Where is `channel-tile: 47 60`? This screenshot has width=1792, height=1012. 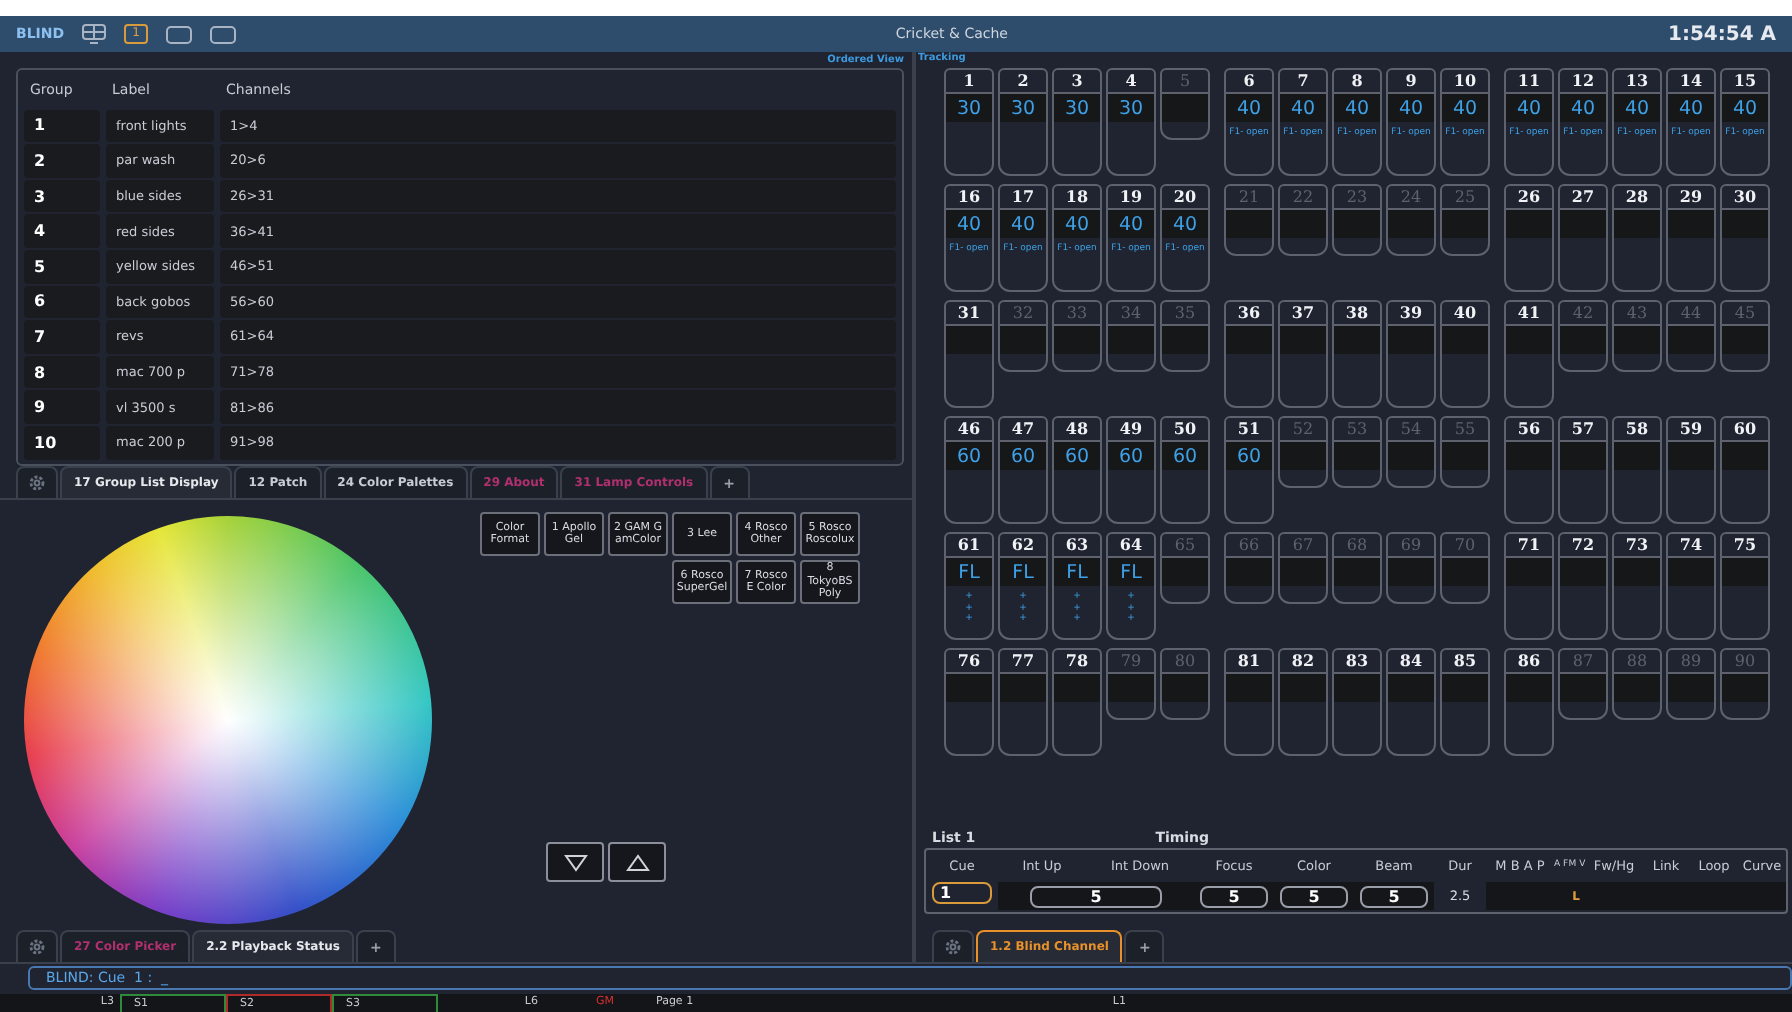 channel-tile: 47 60 is located at coordinates (1023, 470).